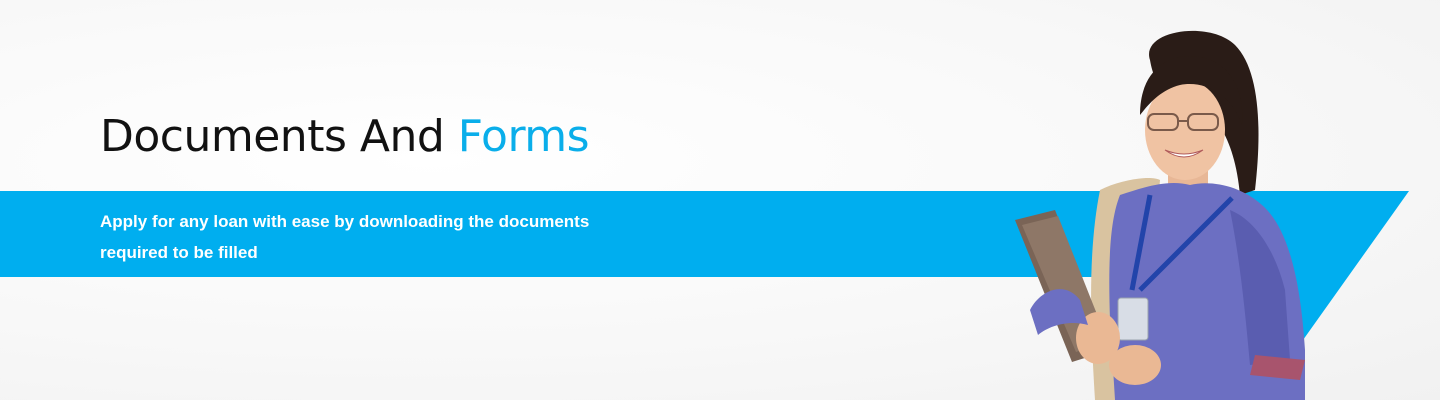 The image size is (1440, 400). I want to click on page-title-main: Documents And, so click(272, 136).